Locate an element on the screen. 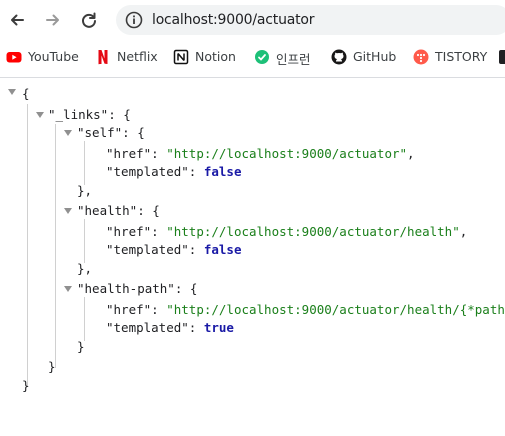 This screenshot has height=436, width=505. reload-button is located at coordinates (89, 20).